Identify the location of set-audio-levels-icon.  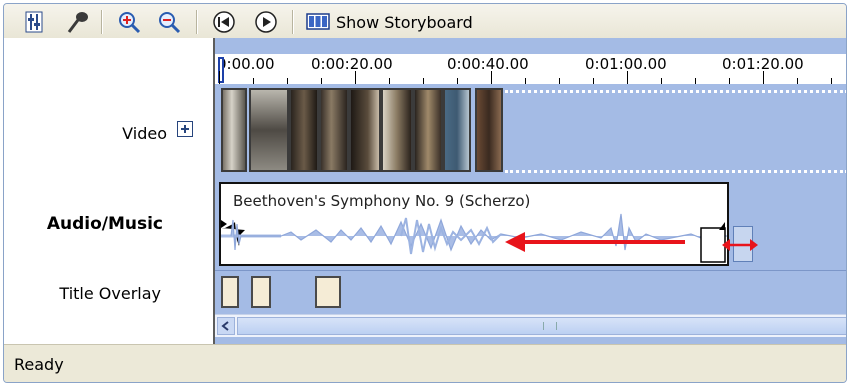
(34, 22).